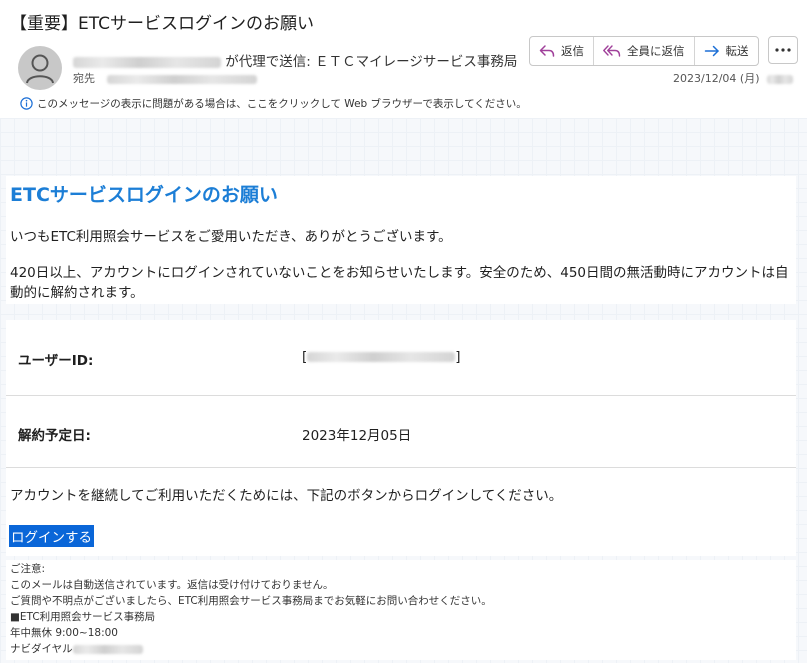 Image resolution: width=807 pixels, height=663 pixels. I want to click on footer-line: ナビダイヤル, so click(76, 649).